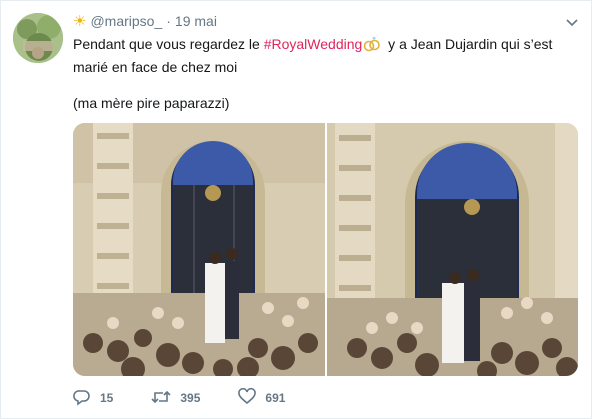 This screenshot has height=419, width=592. What do you see at coordinates (372, 46) in the screenshot?
I see `wedding-rings-icon` at bounding box center [372, 46].